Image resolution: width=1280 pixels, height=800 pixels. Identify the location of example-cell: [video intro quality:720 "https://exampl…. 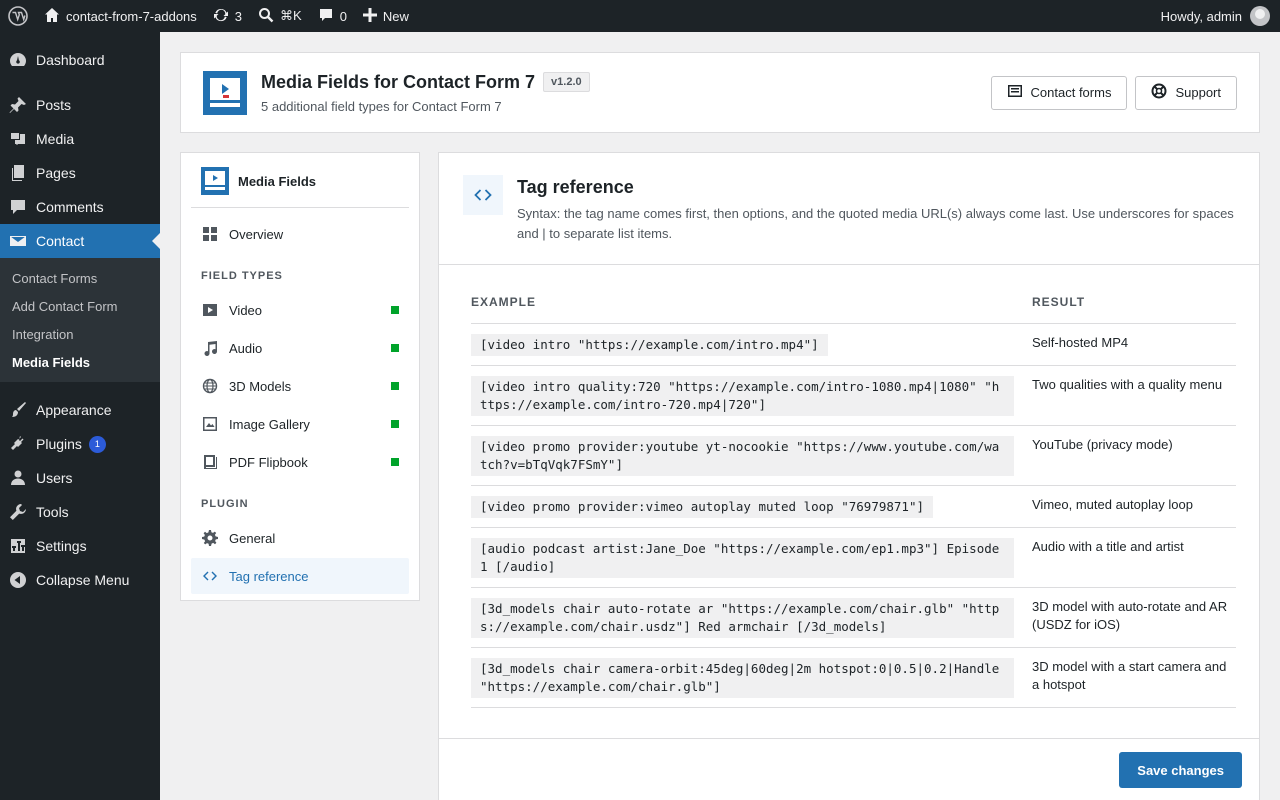
(746, 395).